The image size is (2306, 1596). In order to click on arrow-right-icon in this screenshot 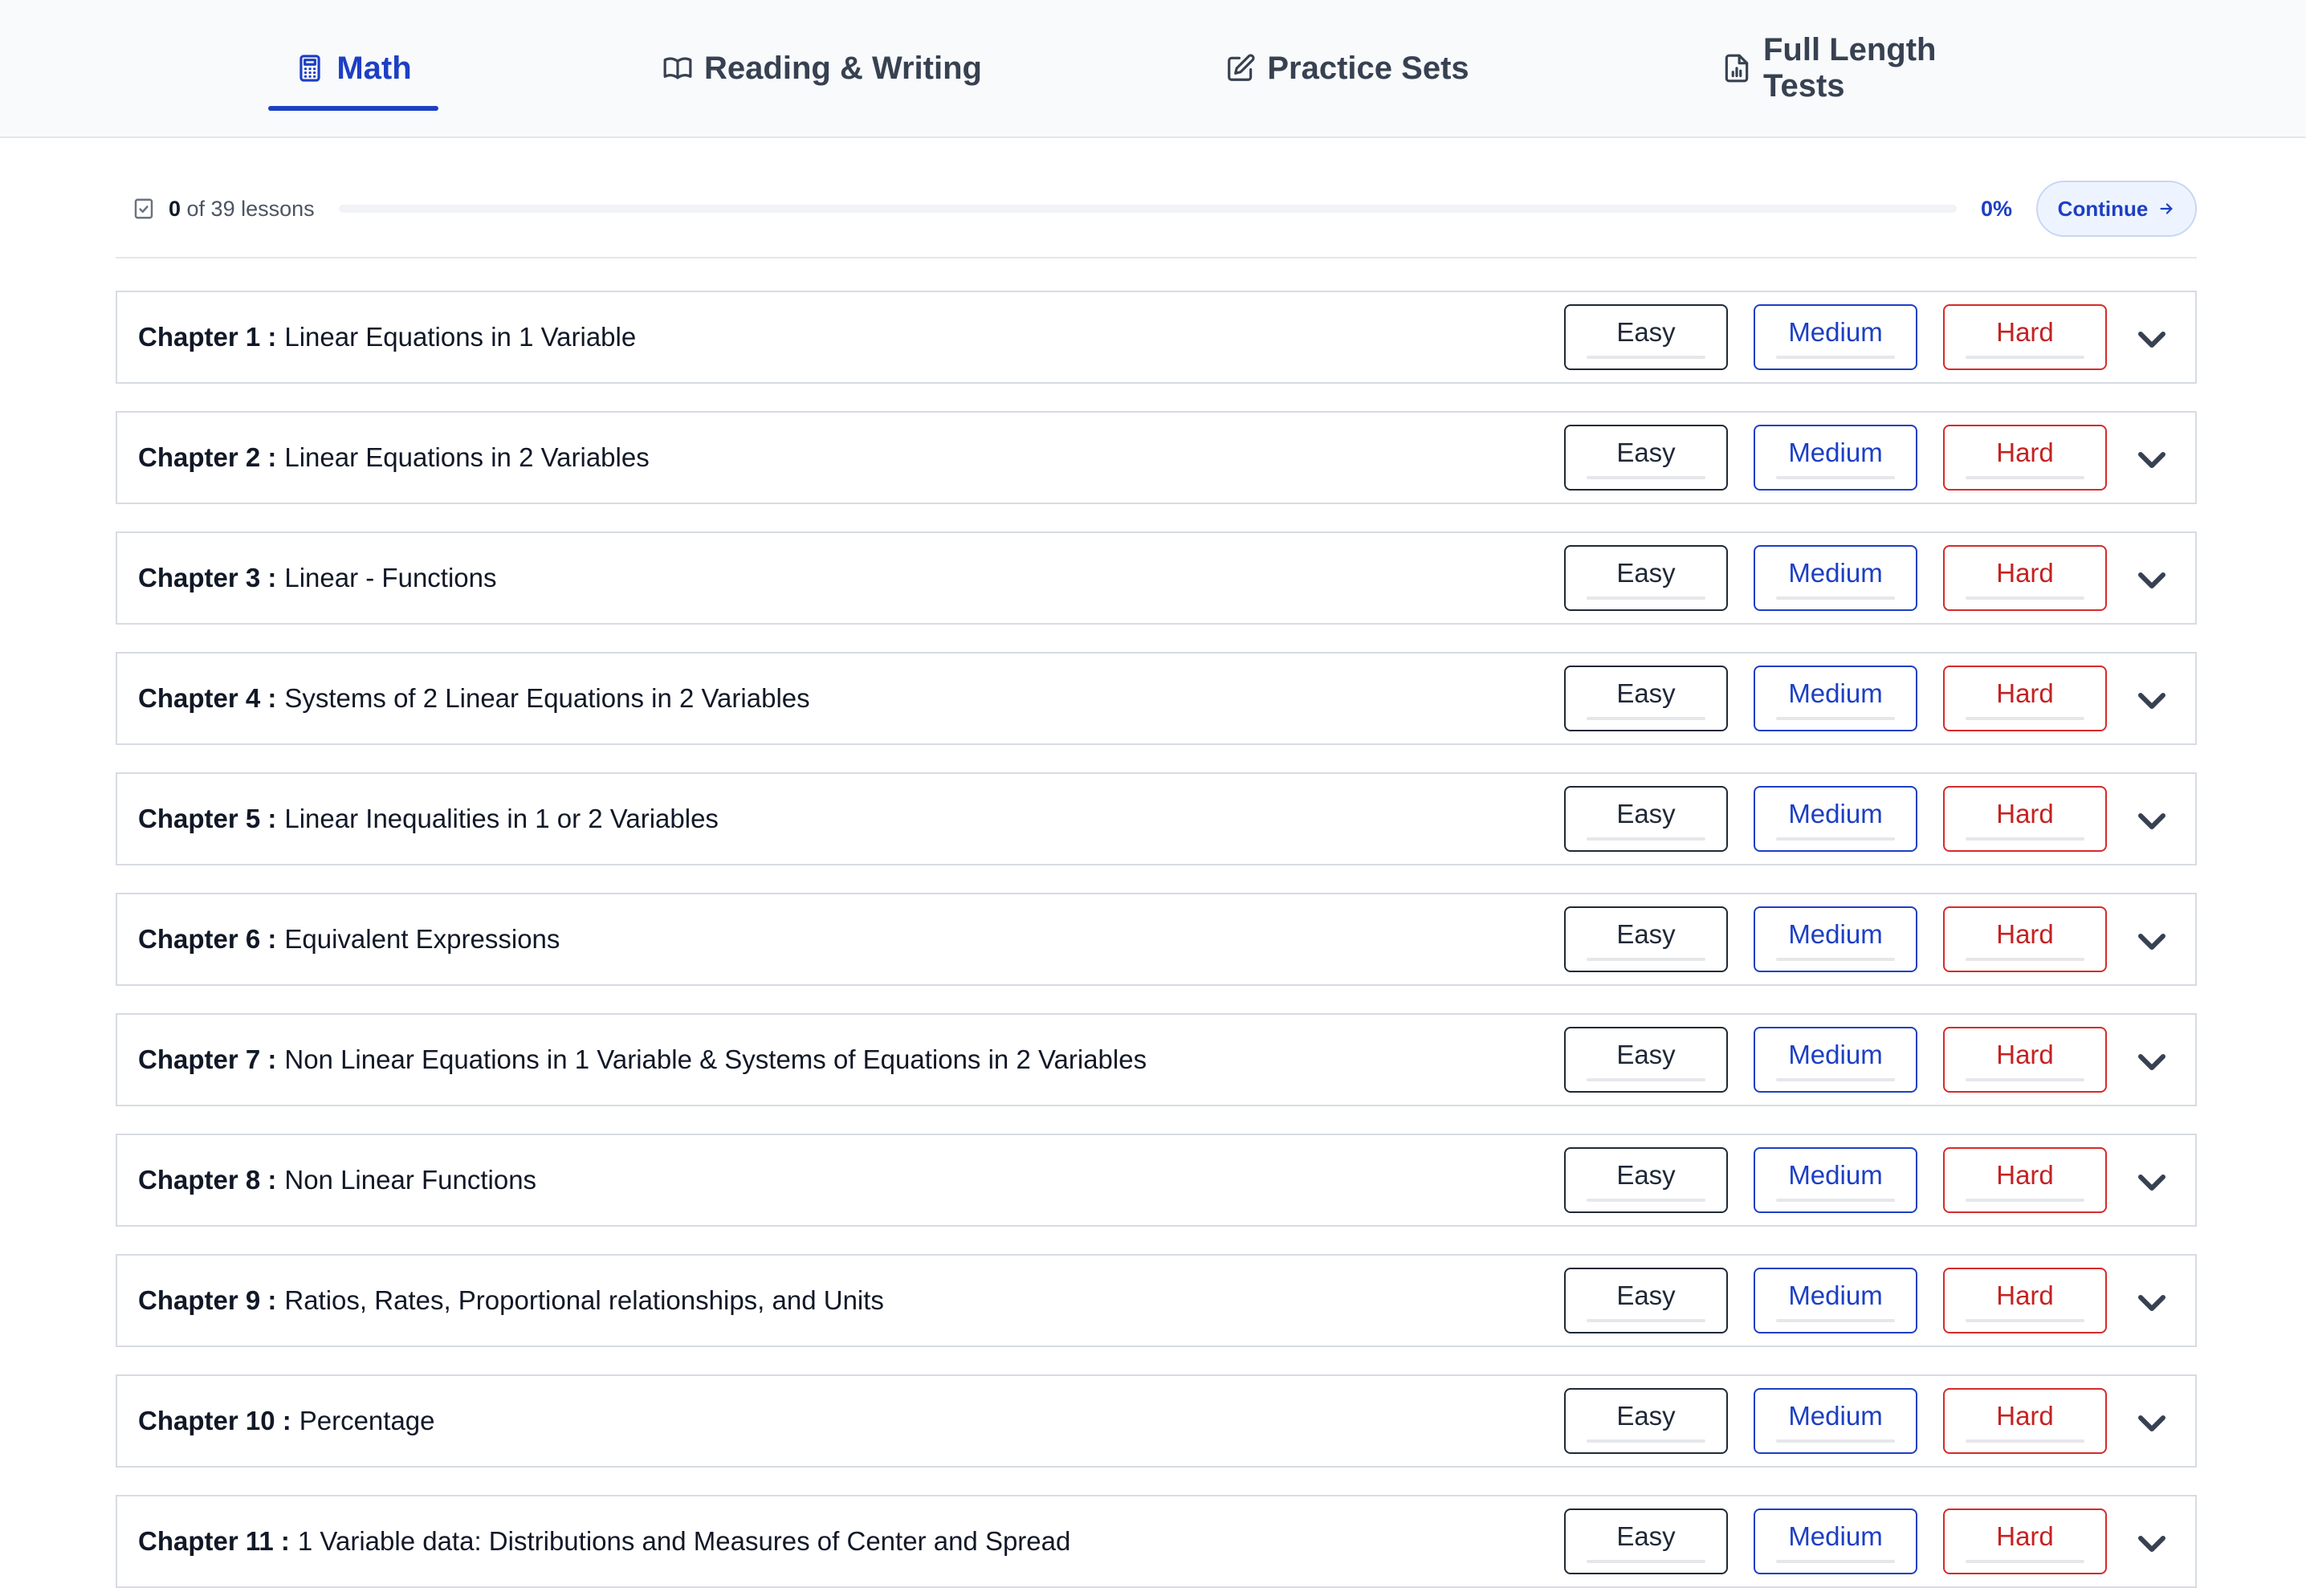, I will do `click(2166, 209)`.